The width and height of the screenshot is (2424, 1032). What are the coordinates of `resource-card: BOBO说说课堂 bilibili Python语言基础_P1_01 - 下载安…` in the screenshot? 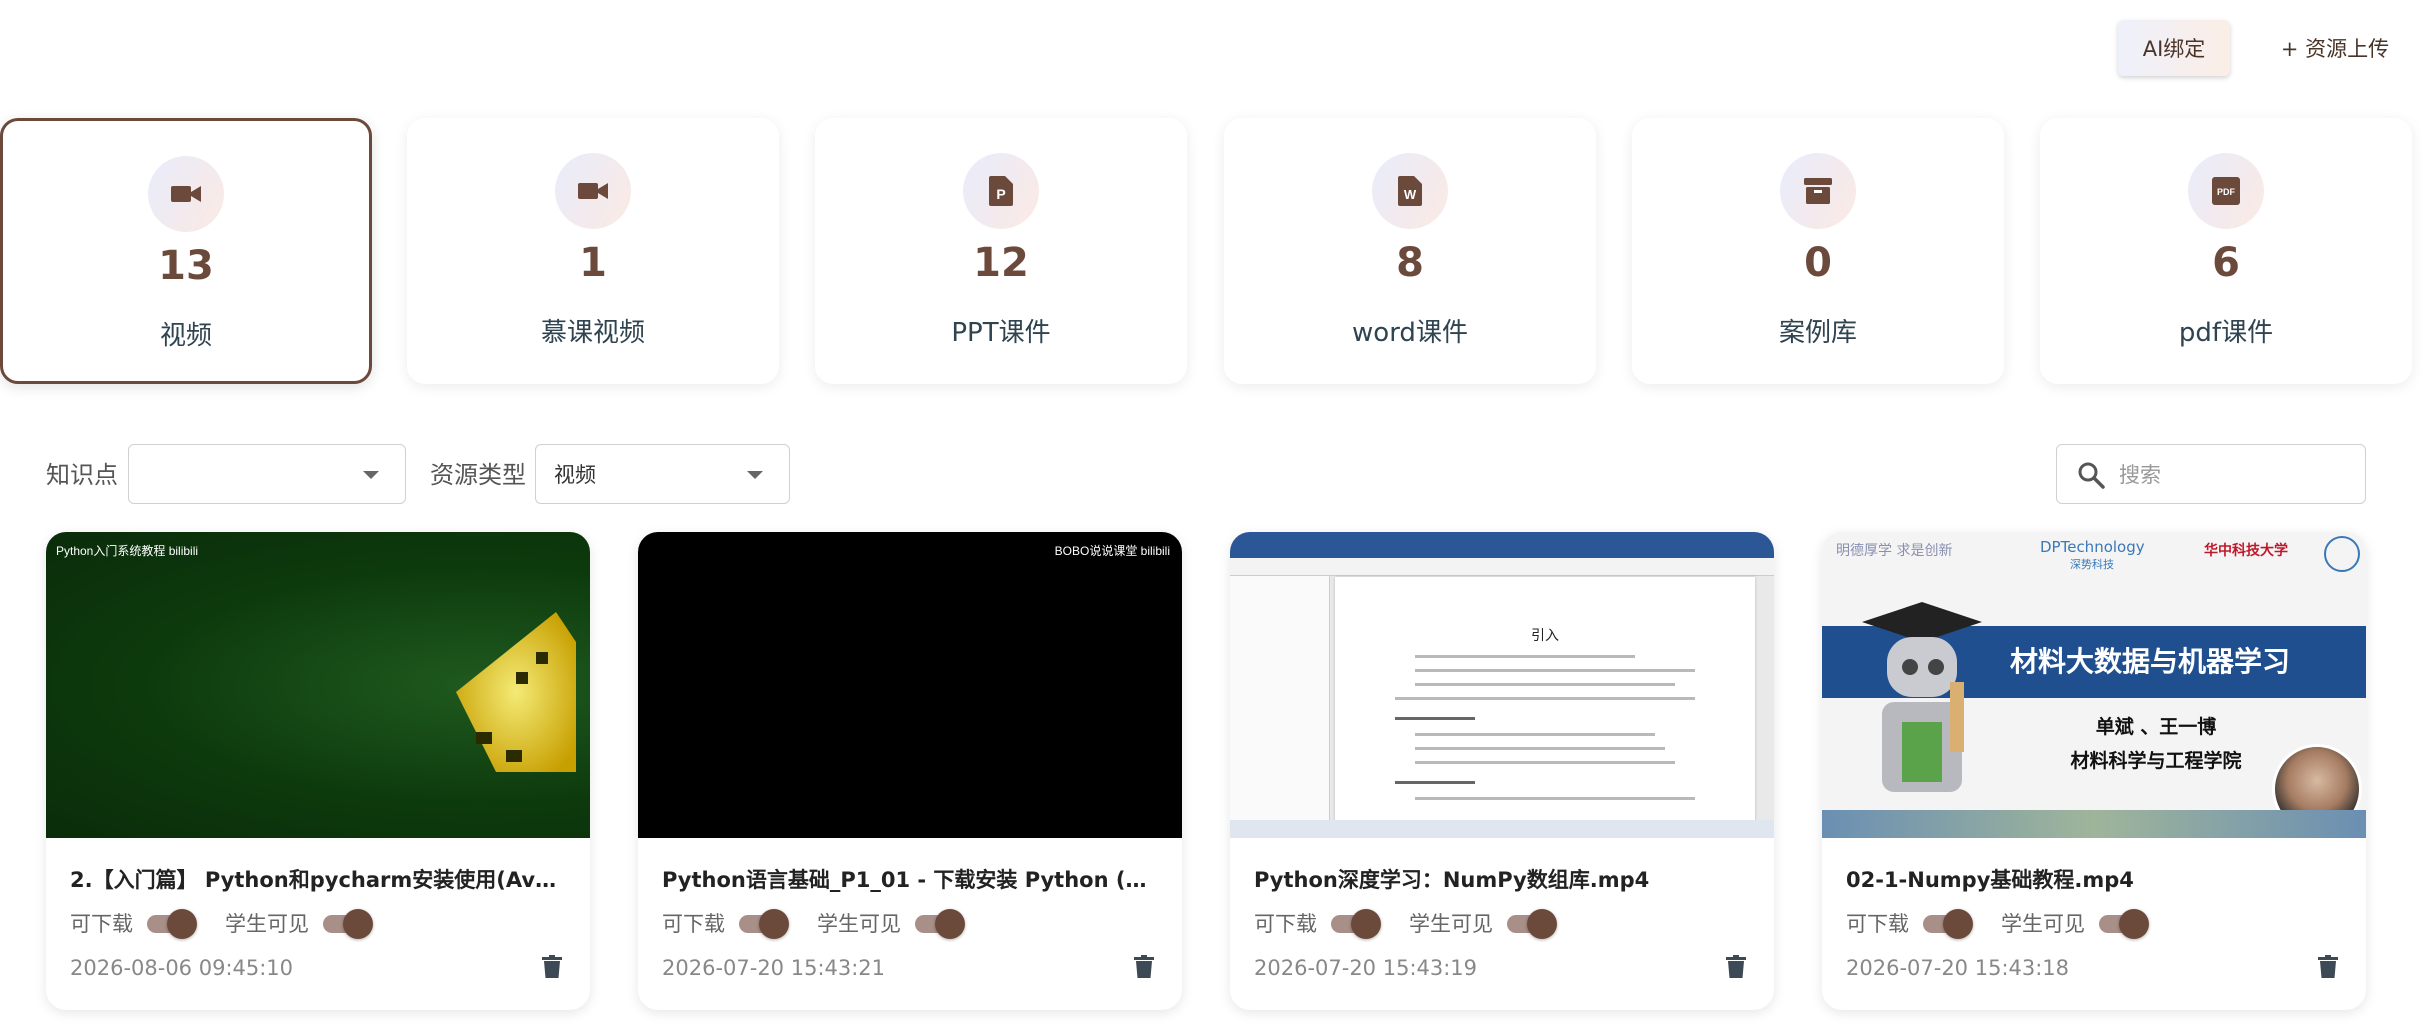 It's located at (910, 771).